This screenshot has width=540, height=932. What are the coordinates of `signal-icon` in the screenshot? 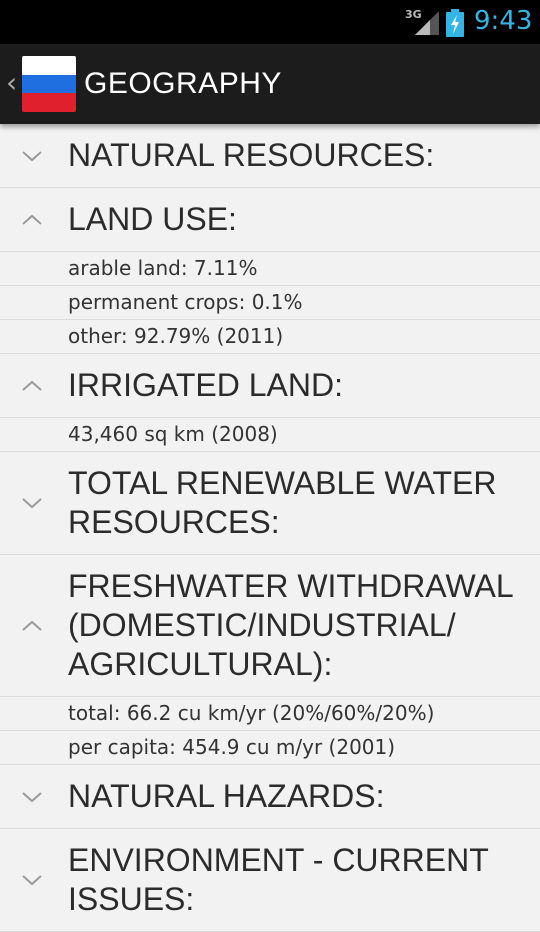 It's located at (427, 23).